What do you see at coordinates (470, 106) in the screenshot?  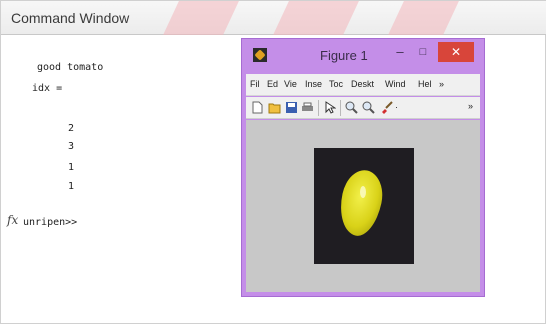 I see `toolbar-overflow-icon: »` at bounding box center [470, 106].